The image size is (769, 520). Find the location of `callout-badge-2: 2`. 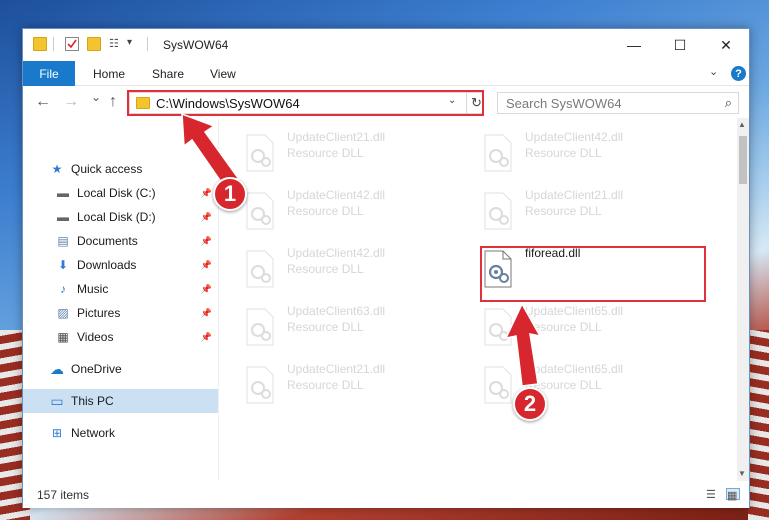

callout-badge-2: 2 is located at coordinates (530, 404).